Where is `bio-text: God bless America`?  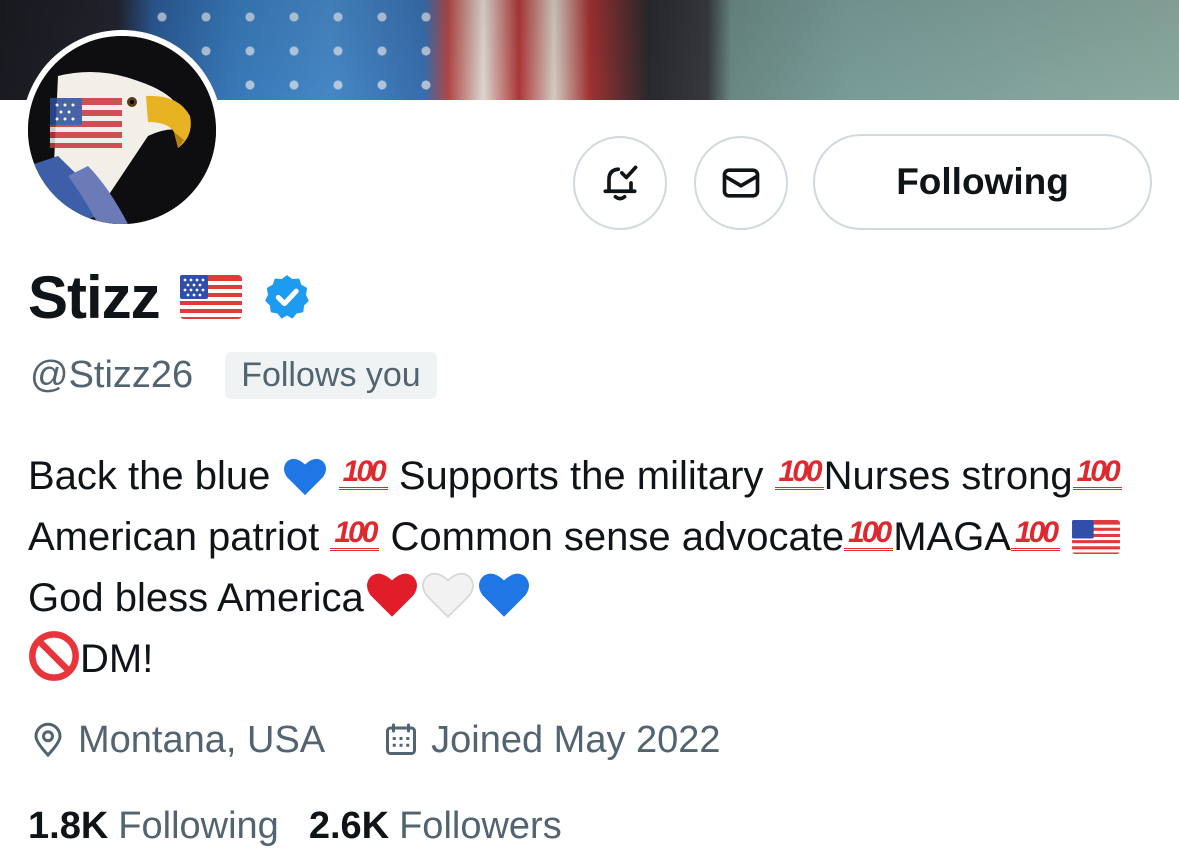 bio-text: God bless America is located at coordinates (196, 598).